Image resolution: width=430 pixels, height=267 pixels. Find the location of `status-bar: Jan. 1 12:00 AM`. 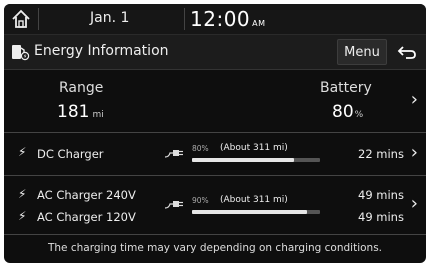

status-bar: Jan. 1 12:00 AM is located at coordinates (215, 19).